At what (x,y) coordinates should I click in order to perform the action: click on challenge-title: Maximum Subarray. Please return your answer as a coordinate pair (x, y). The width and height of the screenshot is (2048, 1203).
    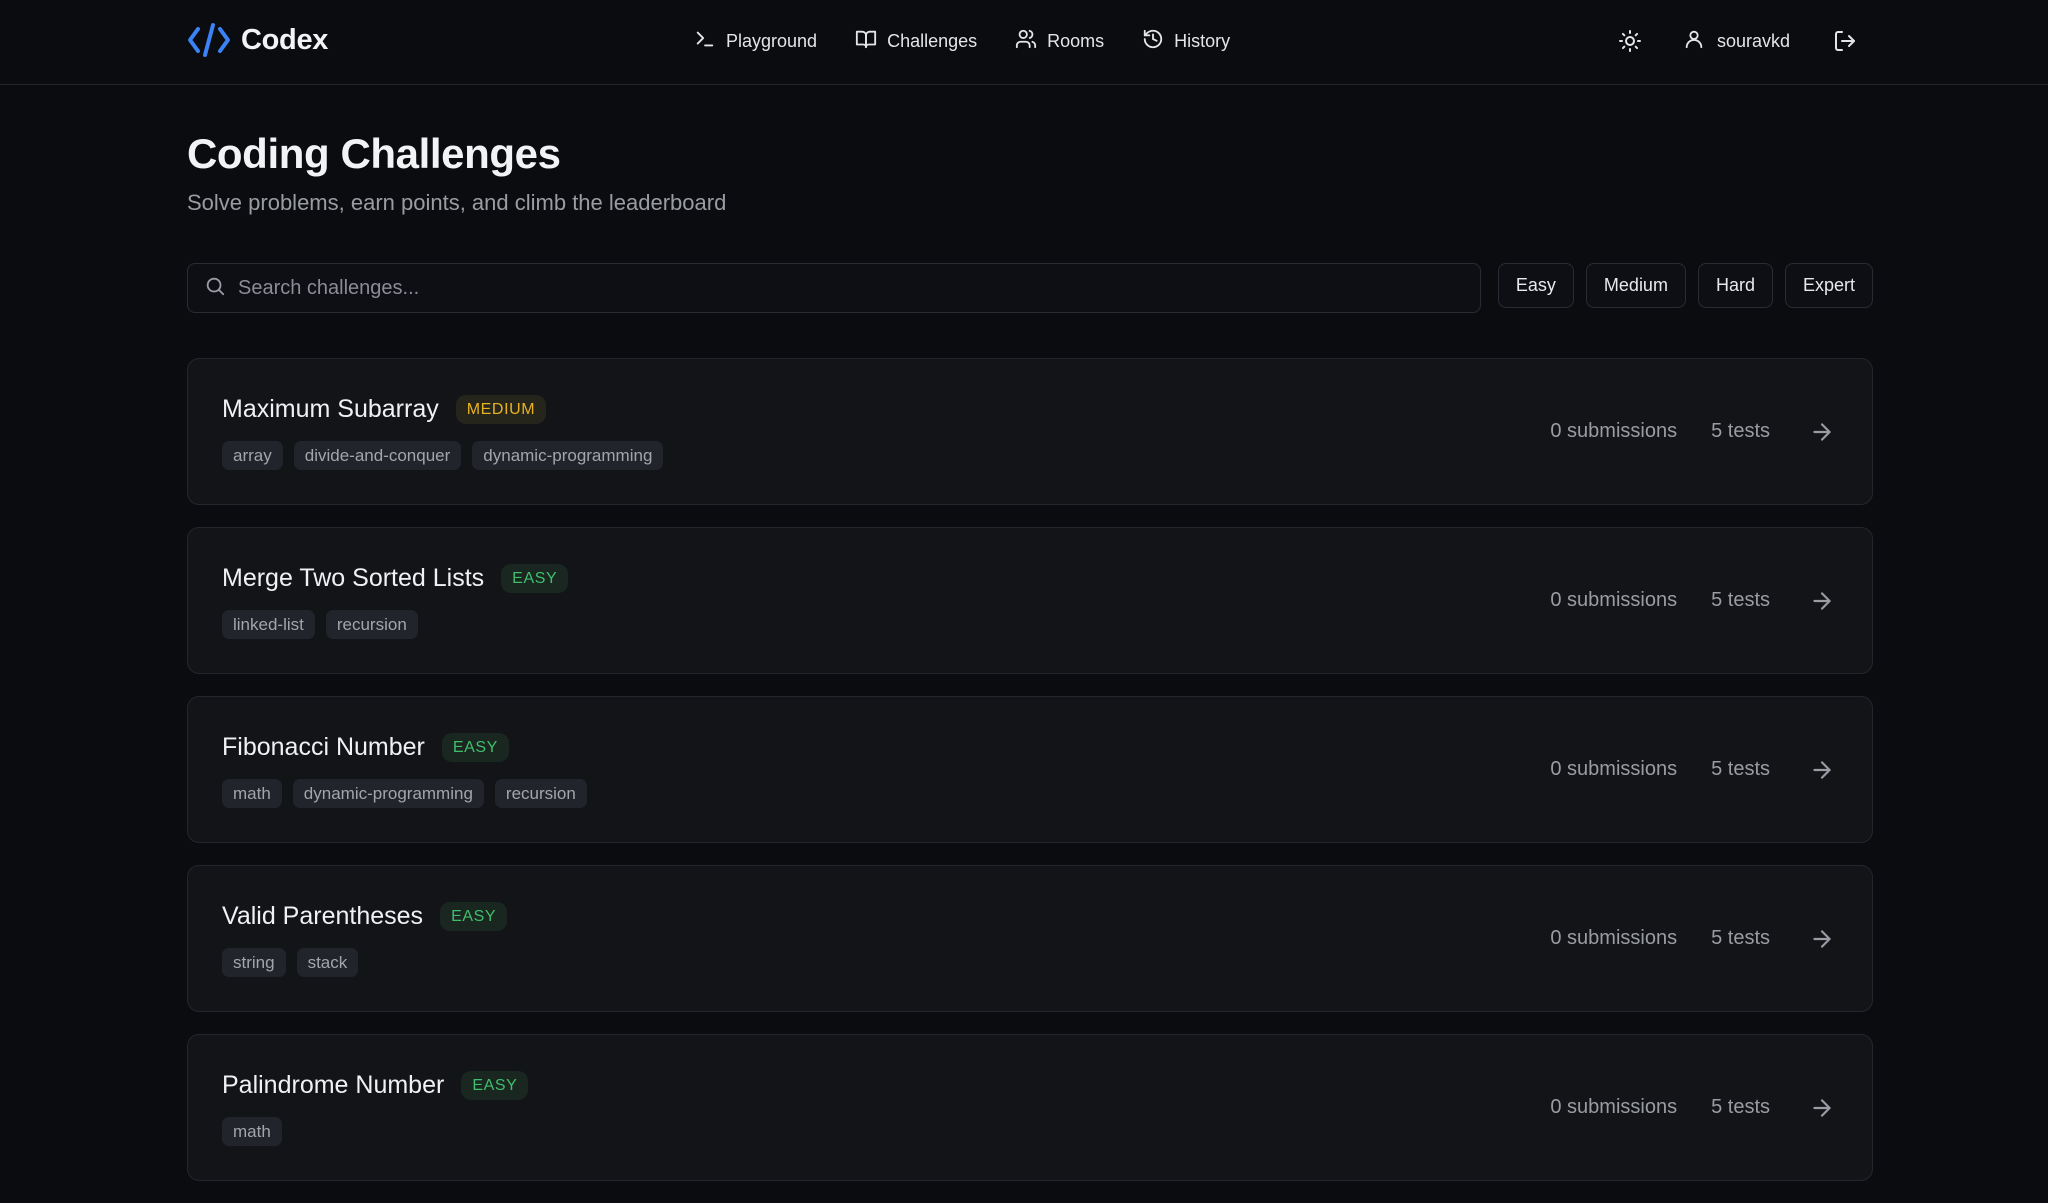
    Looking at the image, I should click on (330, 409).